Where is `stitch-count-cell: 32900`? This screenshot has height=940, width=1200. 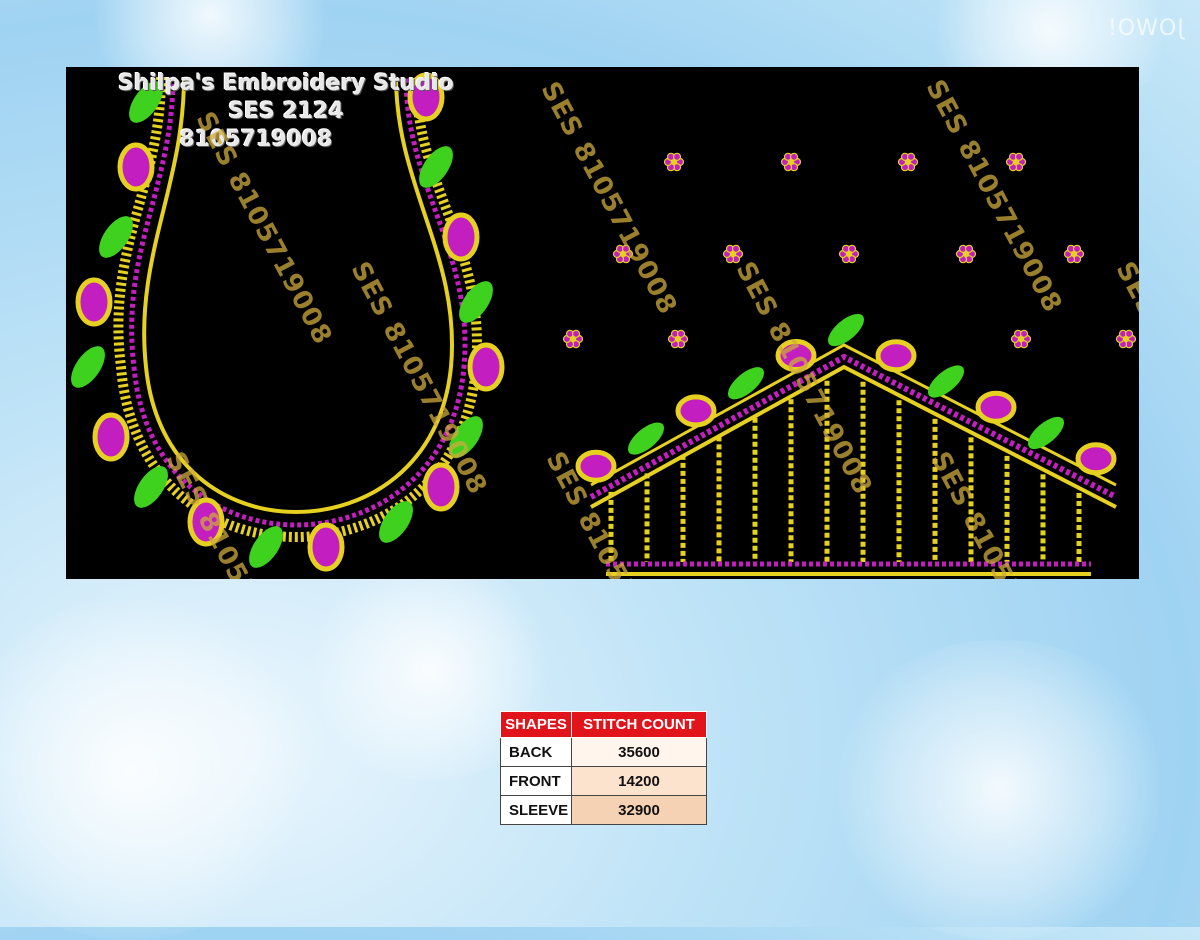
stitch-count-cell: 32900 is located at coordinates (639, 810).